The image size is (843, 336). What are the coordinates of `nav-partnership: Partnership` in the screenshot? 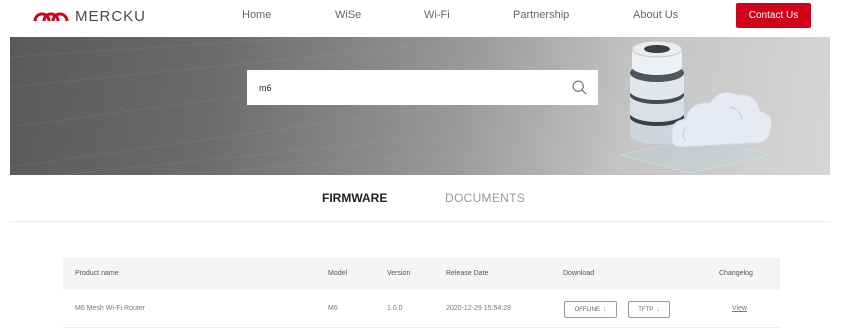 It's located at (541, 15).